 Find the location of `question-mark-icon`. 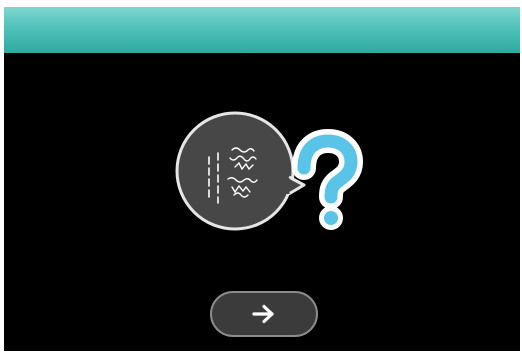

question-mark-icon is located at coordinates (327, 179).